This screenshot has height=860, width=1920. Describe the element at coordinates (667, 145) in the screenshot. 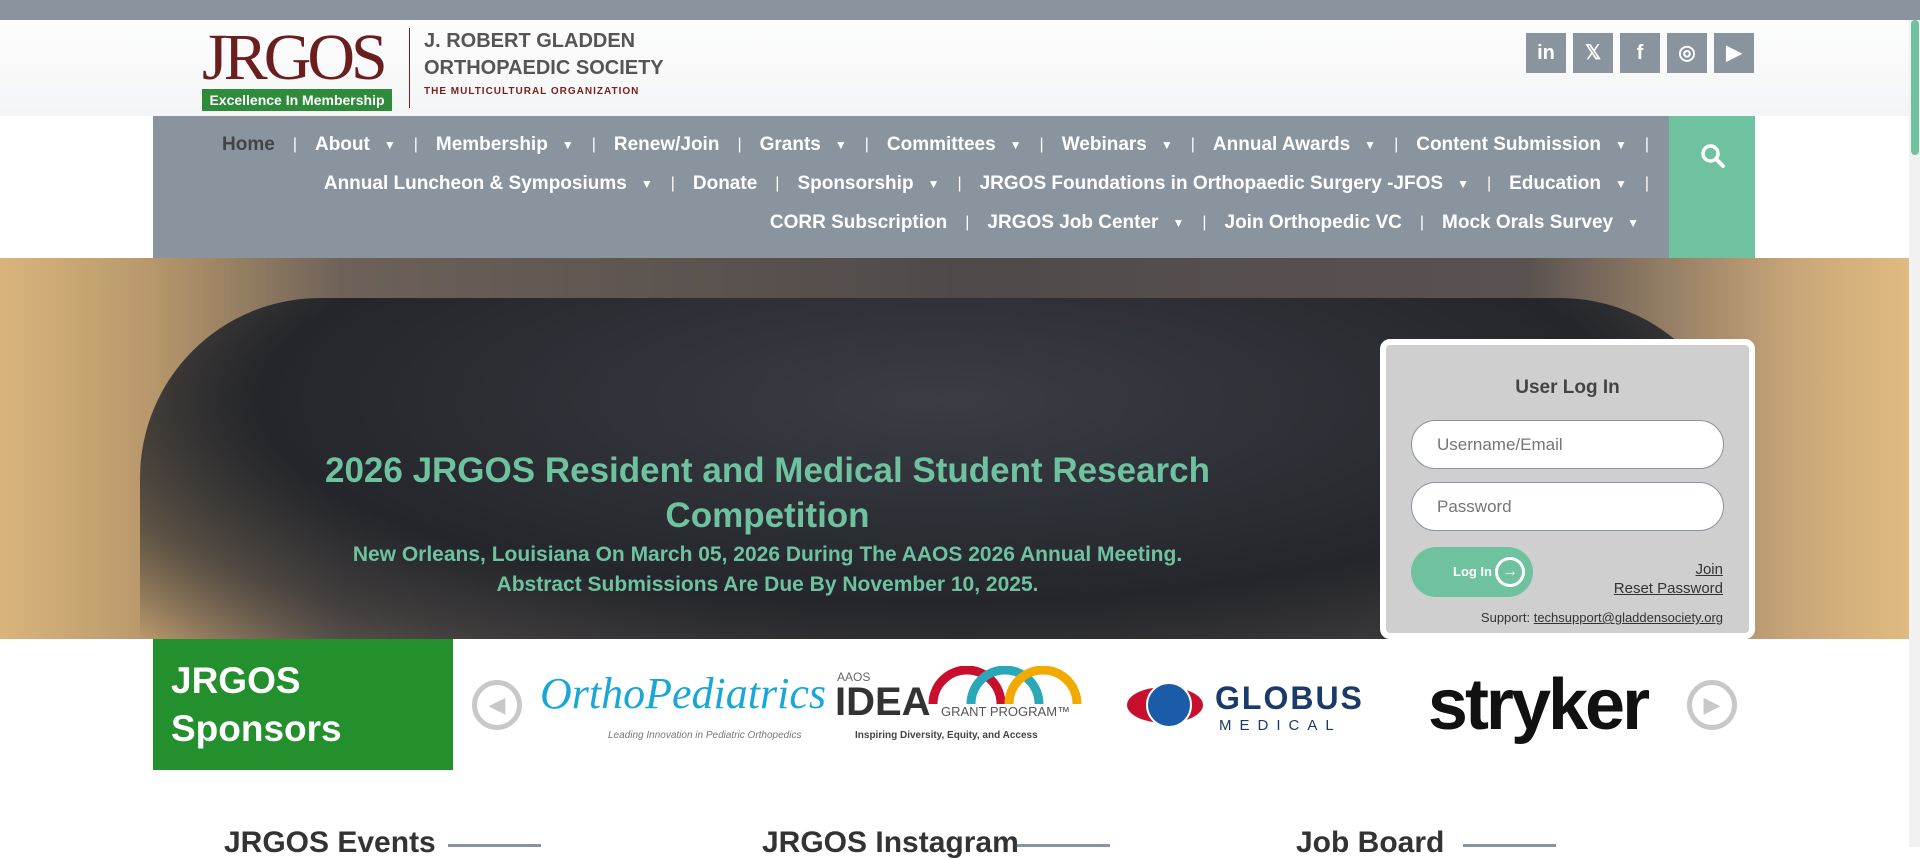

I see `nav-renew-join: Renew/Join` at that location.